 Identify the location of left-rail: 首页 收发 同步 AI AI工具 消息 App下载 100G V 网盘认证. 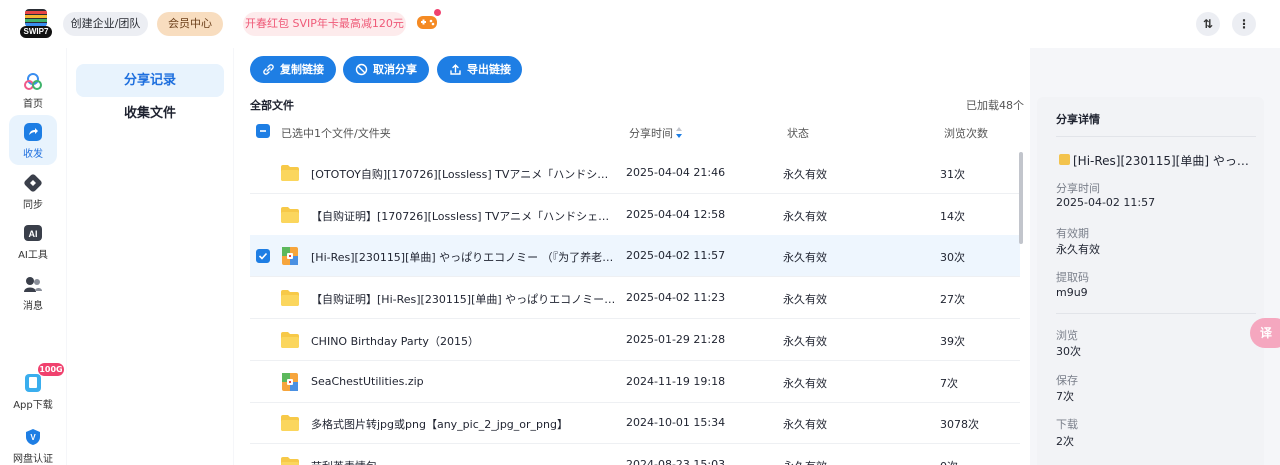
(33, 256).